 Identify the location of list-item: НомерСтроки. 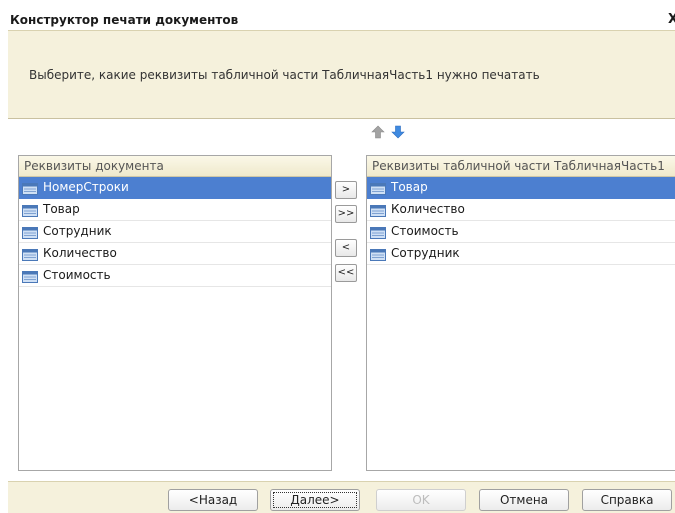
(175, 188).